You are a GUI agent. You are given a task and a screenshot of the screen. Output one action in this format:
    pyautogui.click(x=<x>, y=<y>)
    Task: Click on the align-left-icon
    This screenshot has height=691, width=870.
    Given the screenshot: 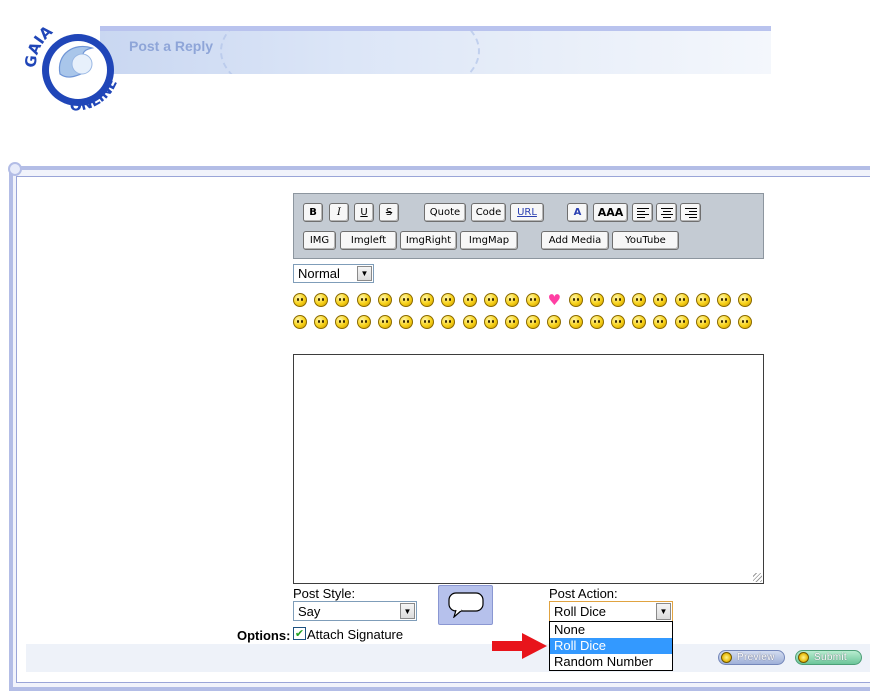 What is the action you would take?
    pyautogui.click(x=642, y=212)
    